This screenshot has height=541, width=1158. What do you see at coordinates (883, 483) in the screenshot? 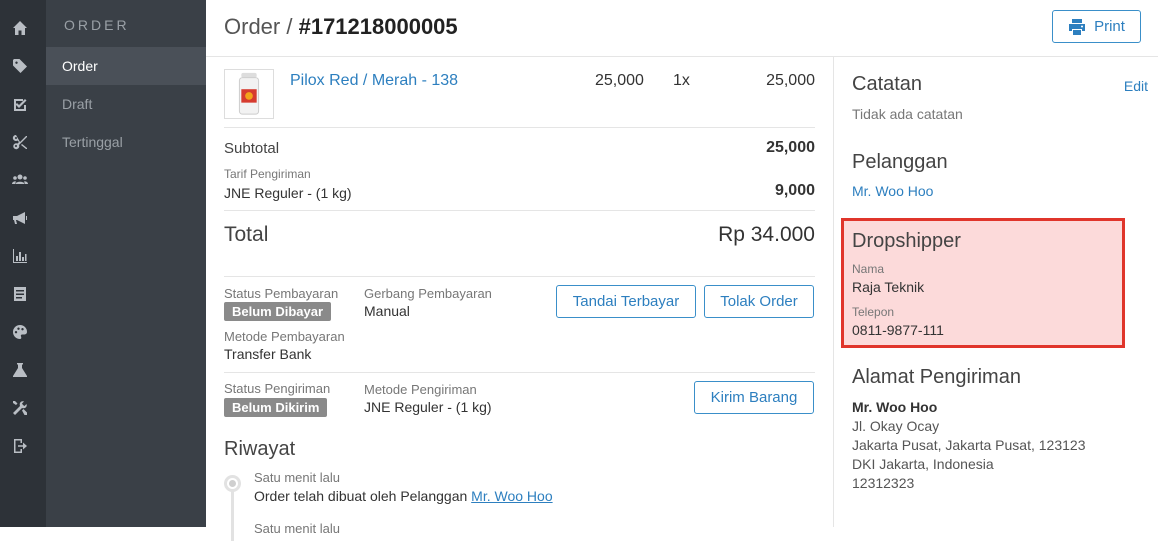
I see `address-line: 12312323` at bounding box center [883, 483].